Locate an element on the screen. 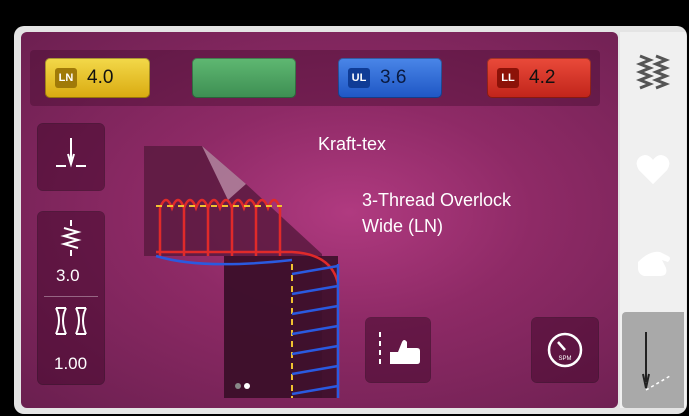 Image resolution: width=689 pixels, height=416 pixels. speed-button: SPM is located at coordinates (565, 350).